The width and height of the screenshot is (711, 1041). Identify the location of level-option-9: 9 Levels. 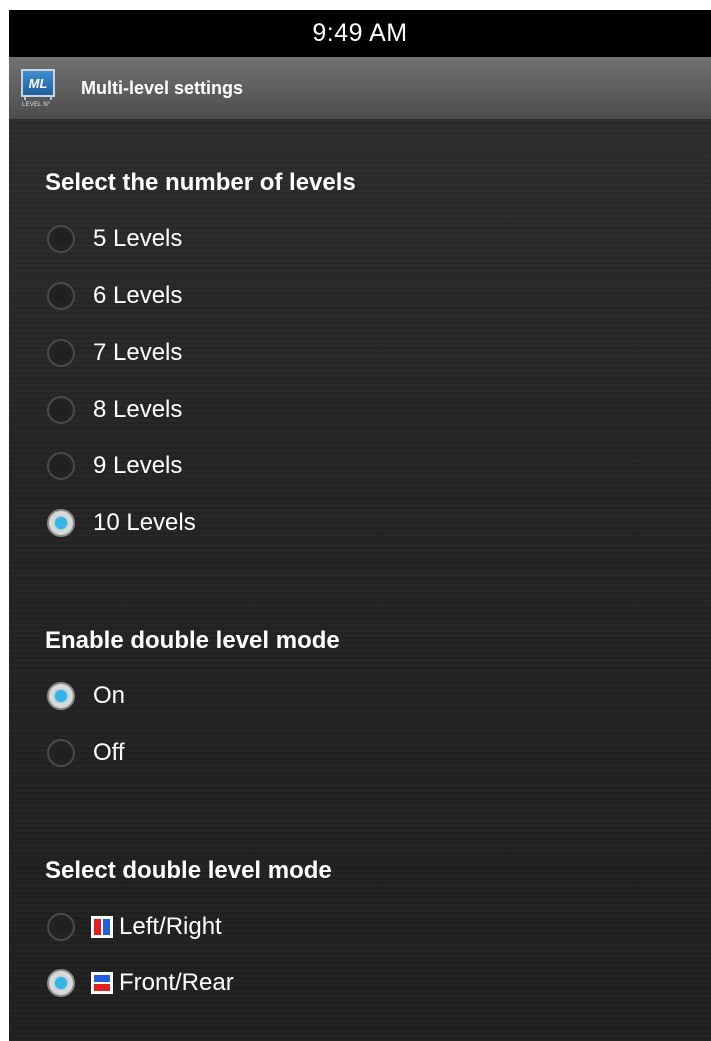
(114, 466).